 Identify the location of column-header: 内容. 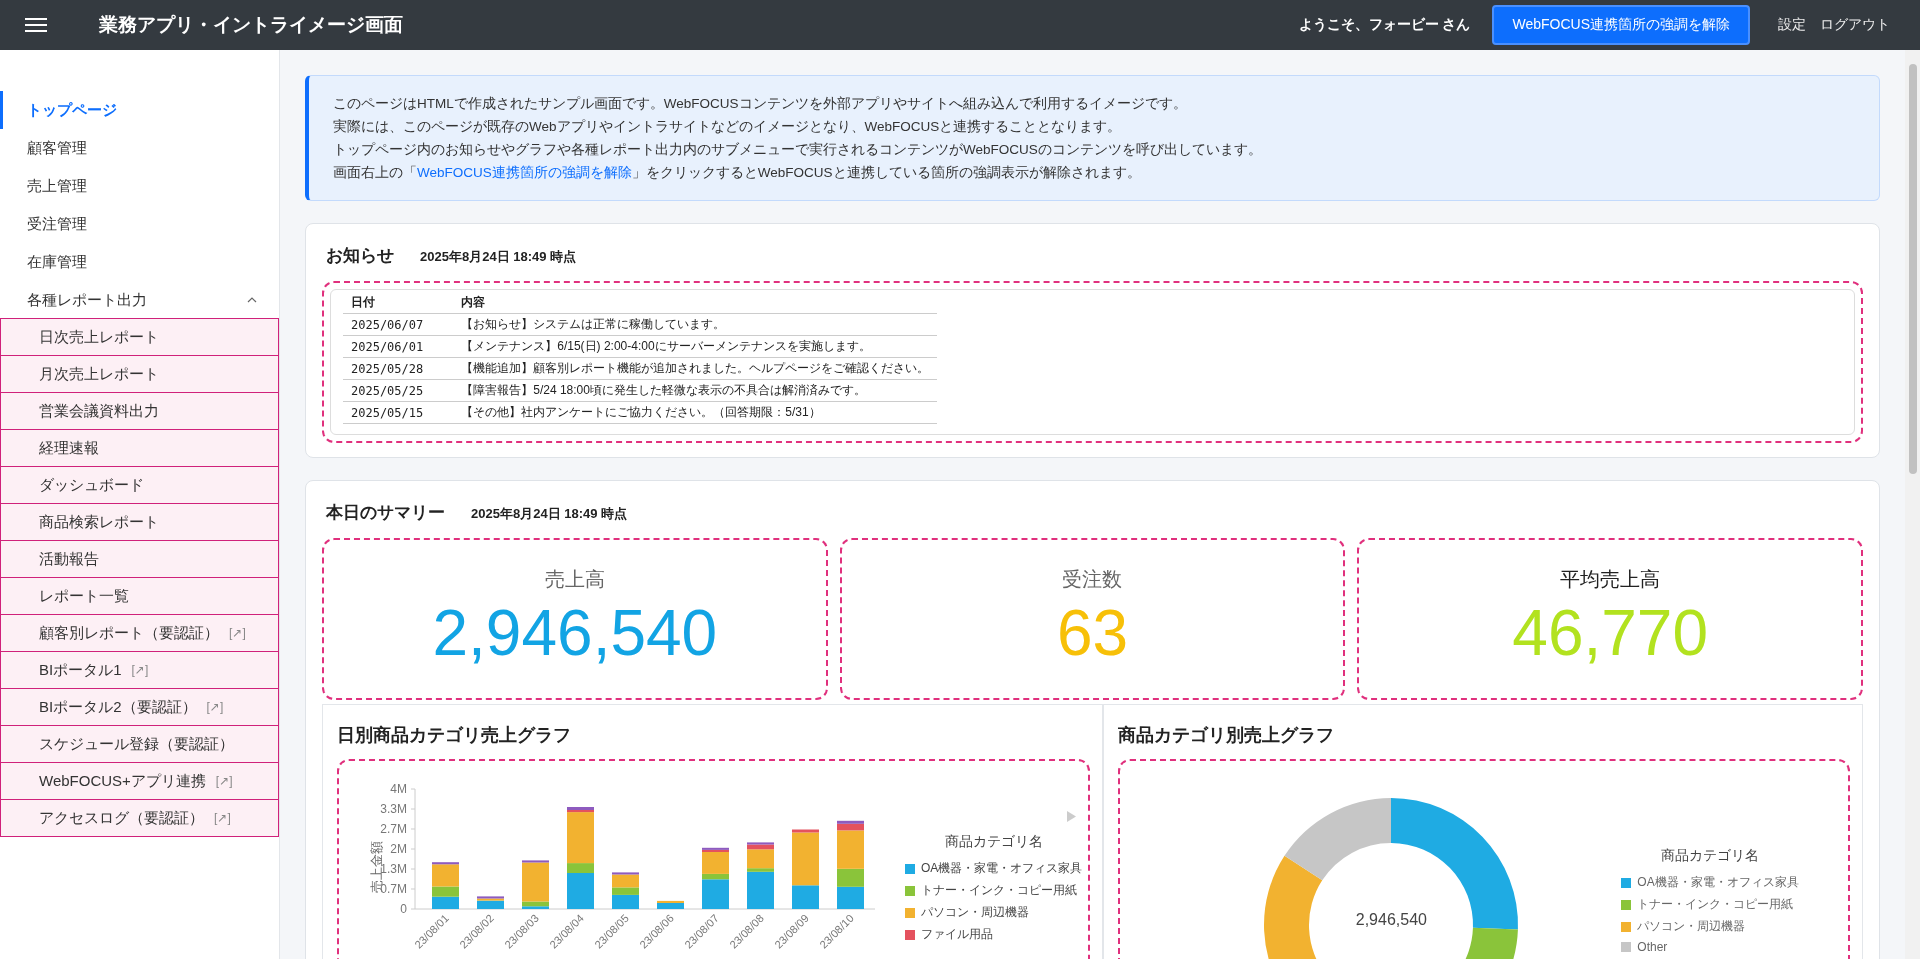
(695, 303).